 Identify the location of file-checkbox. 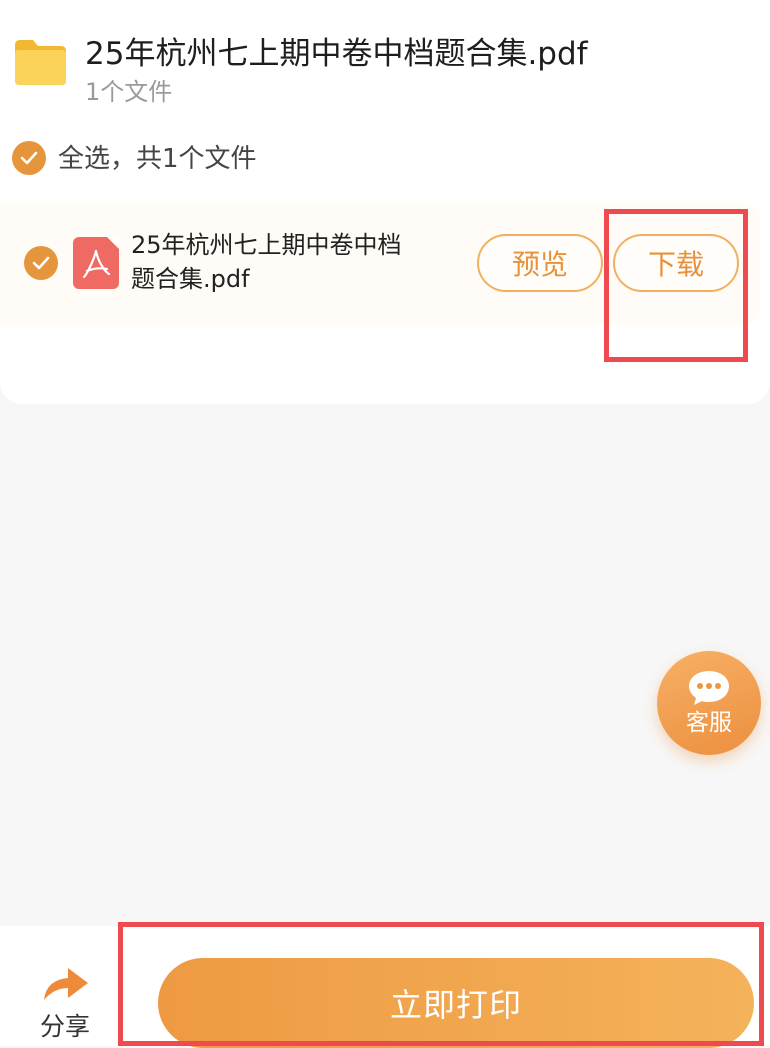
(41, 263).